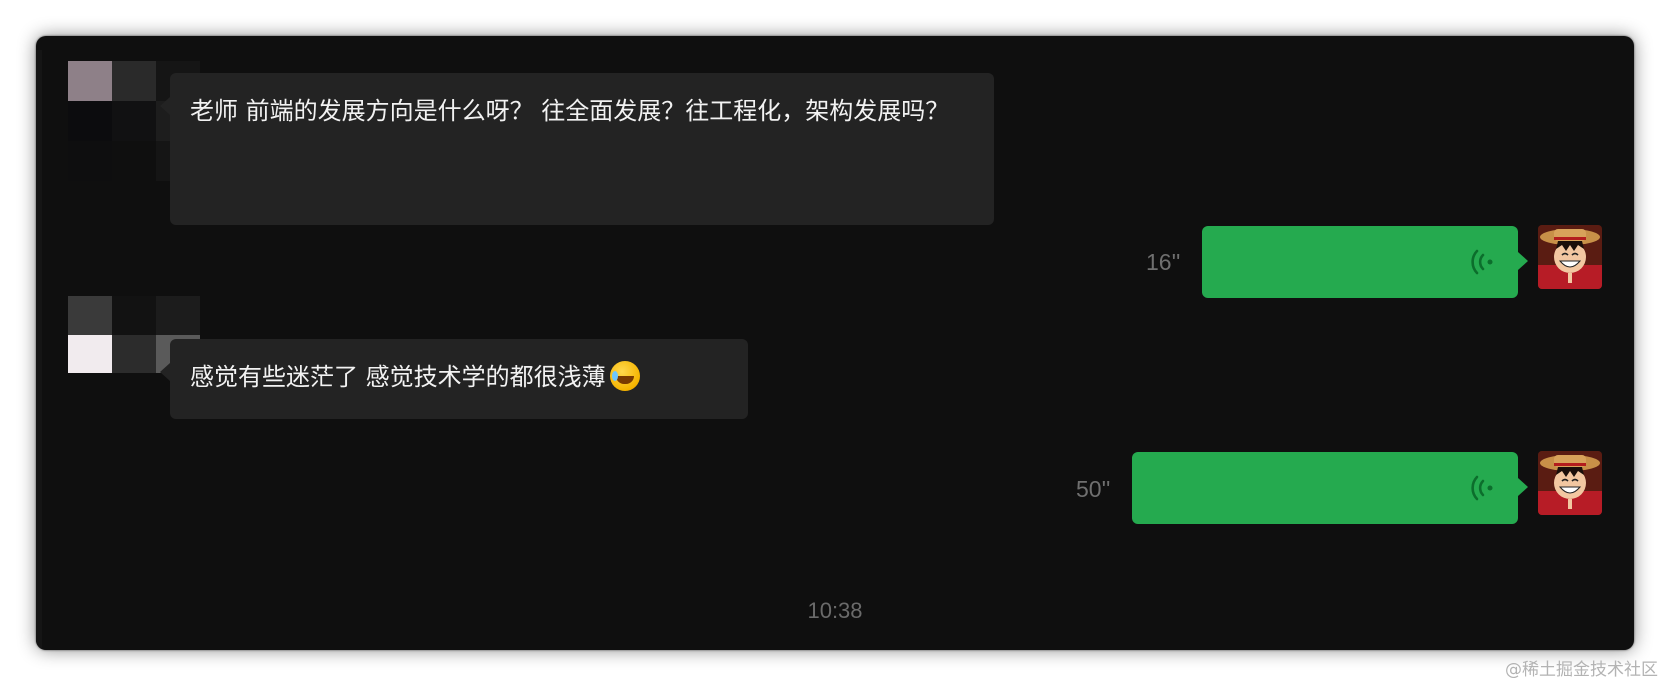  I want to click on laughing-tears-emoji-icon, so click(624, 376).